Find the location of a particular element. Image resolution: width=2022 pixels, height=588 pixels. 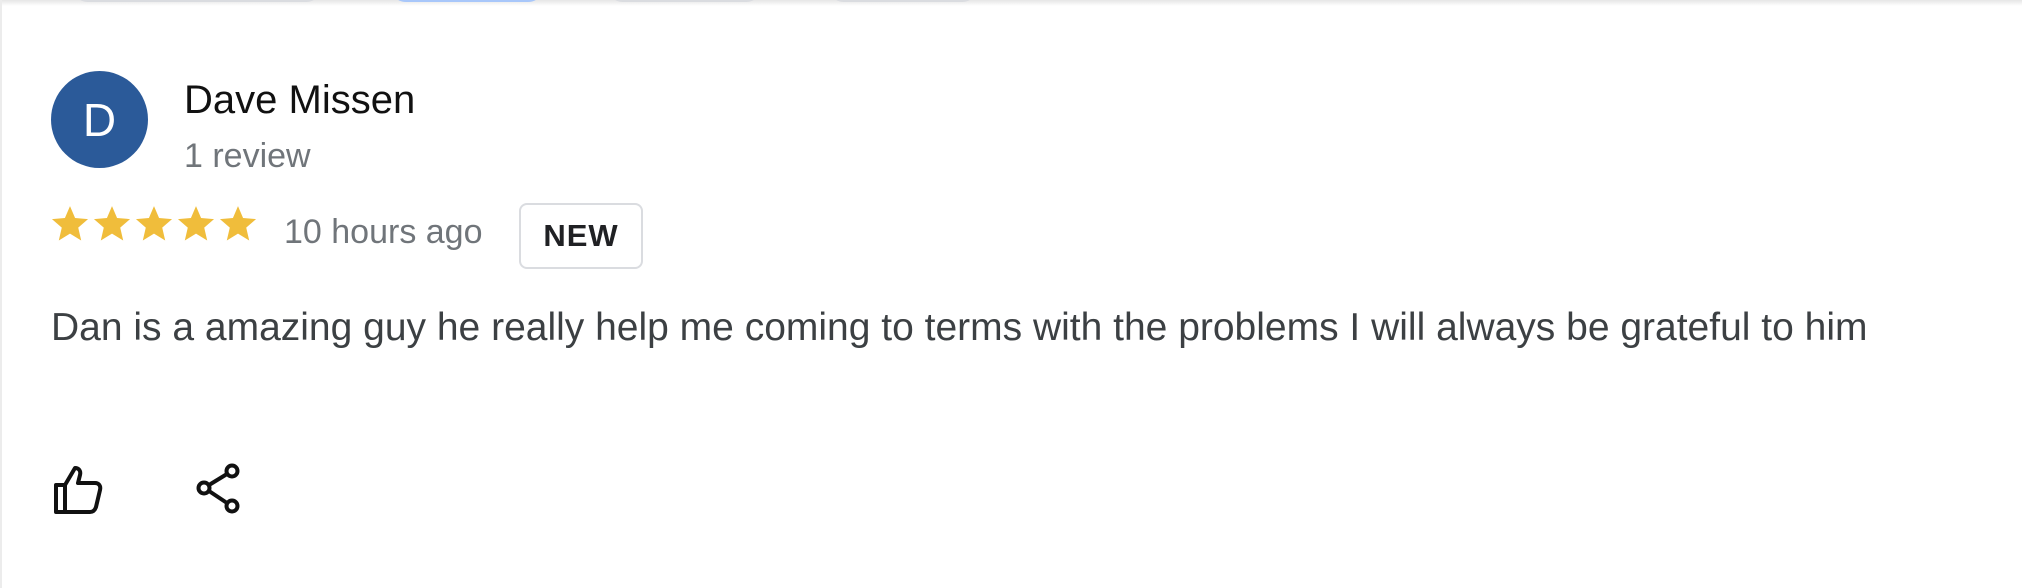

thumbs-up-icon is located at coordinates (78, 490).